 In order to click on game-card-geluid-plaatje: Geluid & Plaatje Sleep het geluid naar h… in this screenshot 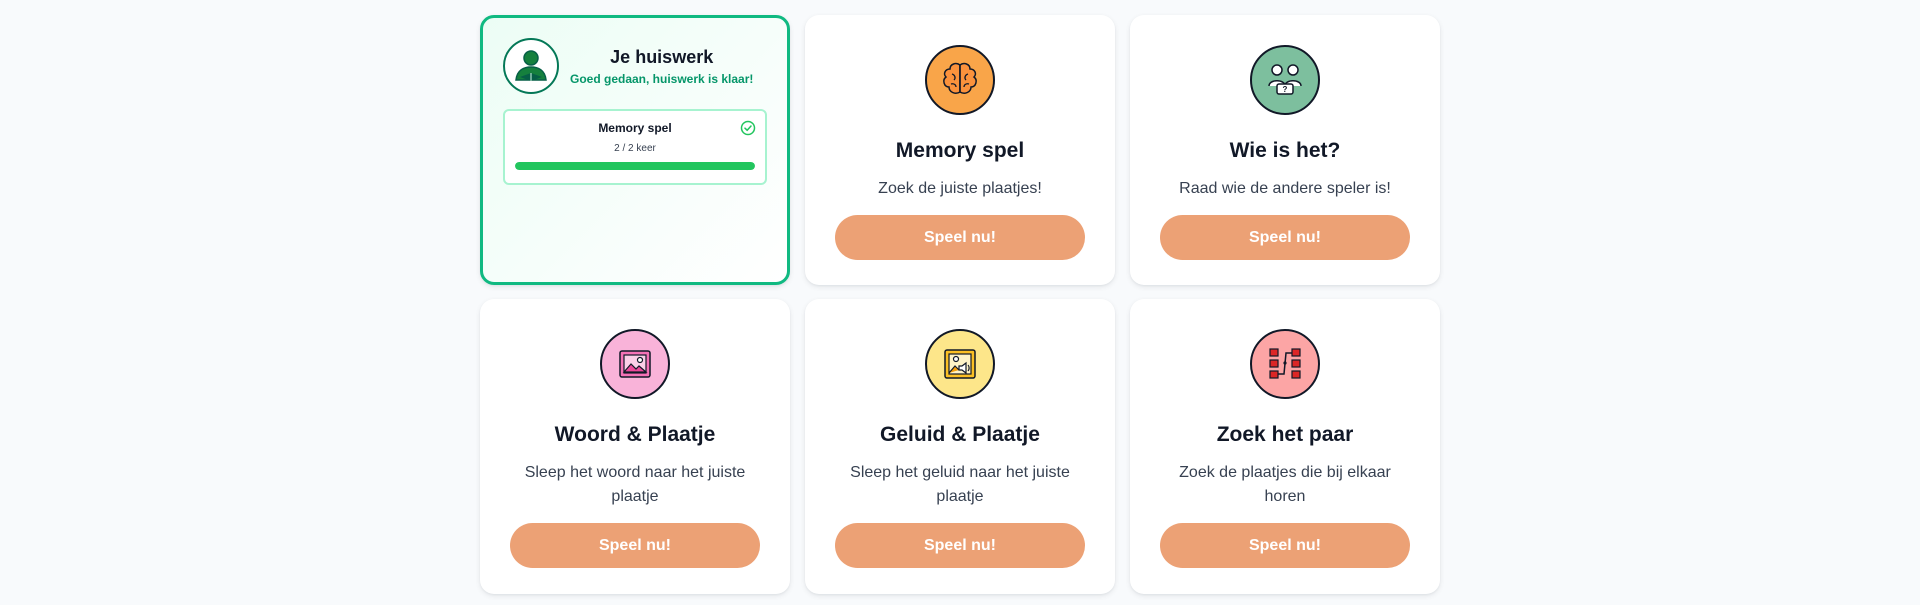, I will do `click(960, 446)`.